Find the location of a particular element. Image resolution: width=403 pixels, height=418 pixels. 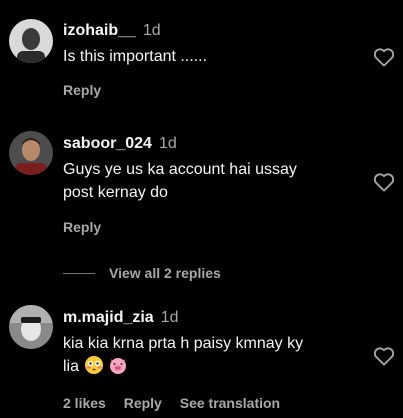

comment-text-fragment: lia is located at coordinates (71, 366).